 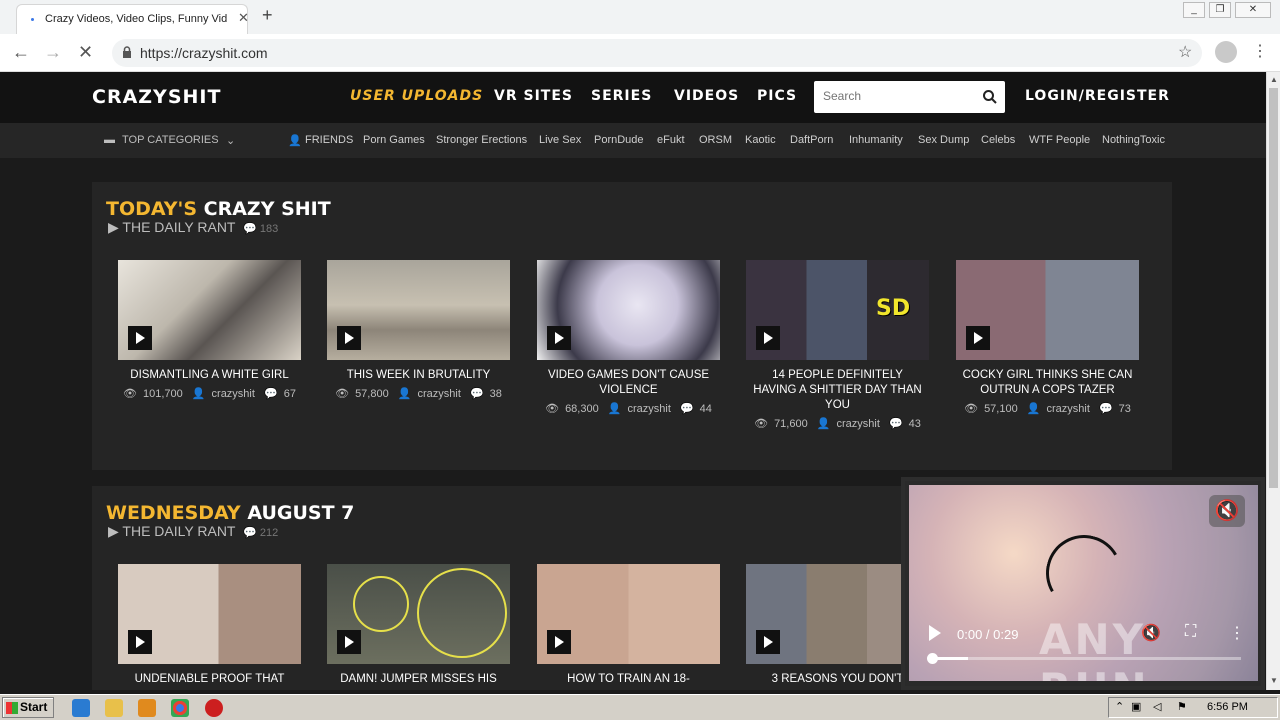 I want to click on fullscreen-icon: ⛶, so click(x=1190, y=632).